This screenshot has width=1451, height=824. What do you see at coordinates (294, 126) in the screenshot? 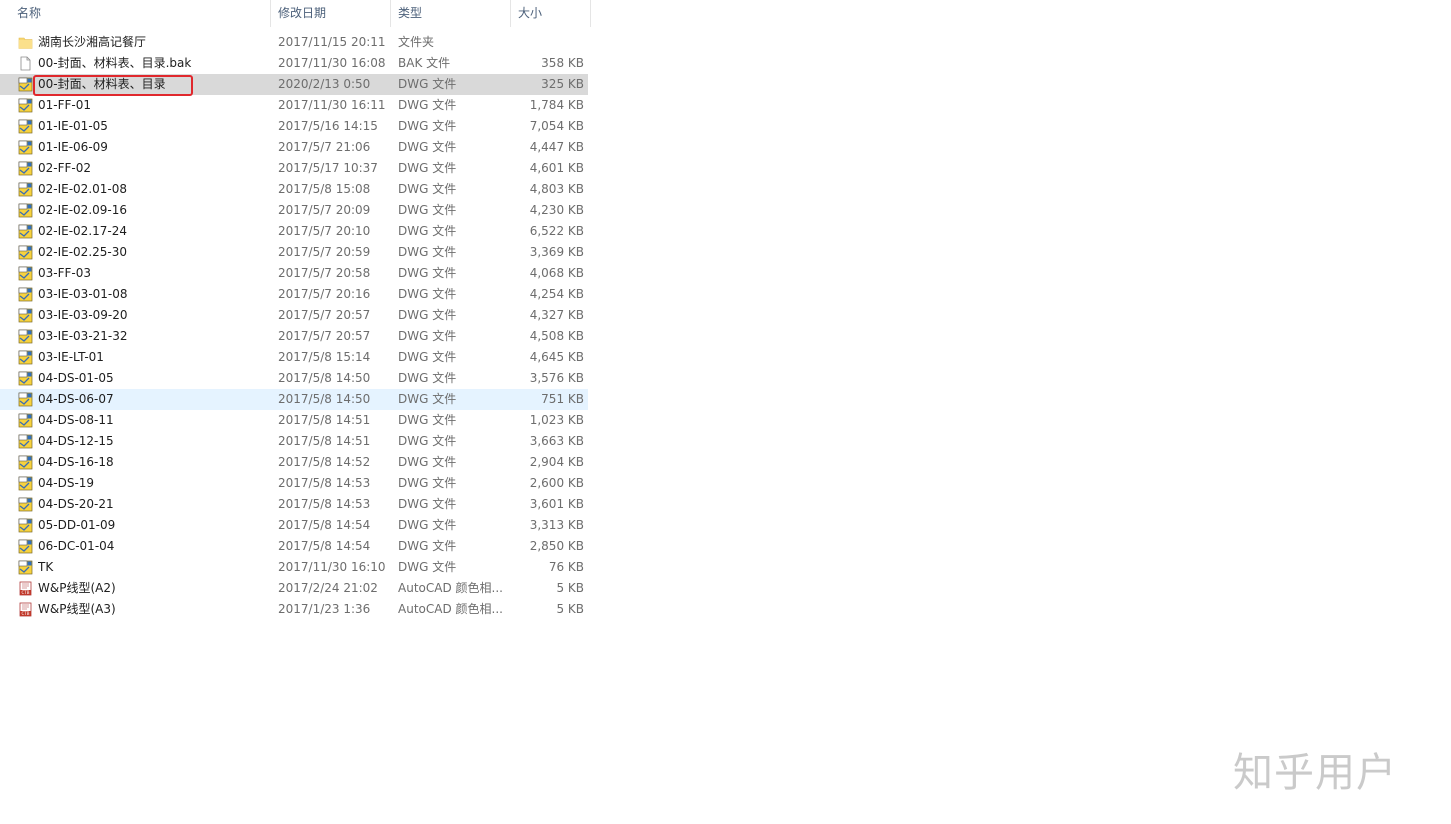
I see `file-row: 01-IE-01-05 2017/5/16 14:15 DWG 文件 7,054 KB` at bounding box center [294, 126].